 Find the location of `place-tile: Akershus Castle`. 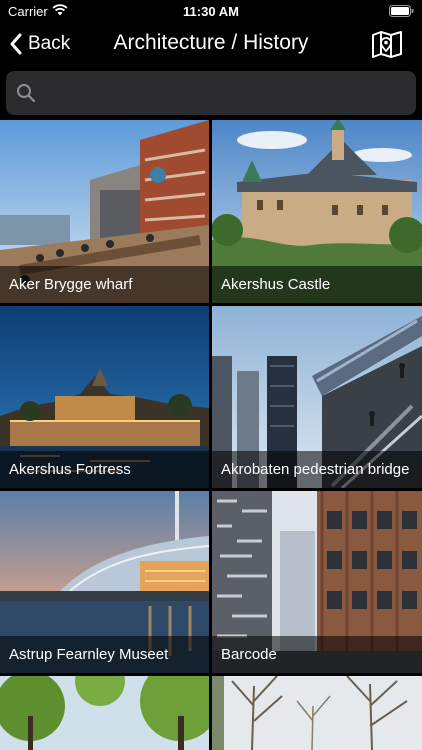

place-tile: Akershus Castle is located at coordinates (317, 211).